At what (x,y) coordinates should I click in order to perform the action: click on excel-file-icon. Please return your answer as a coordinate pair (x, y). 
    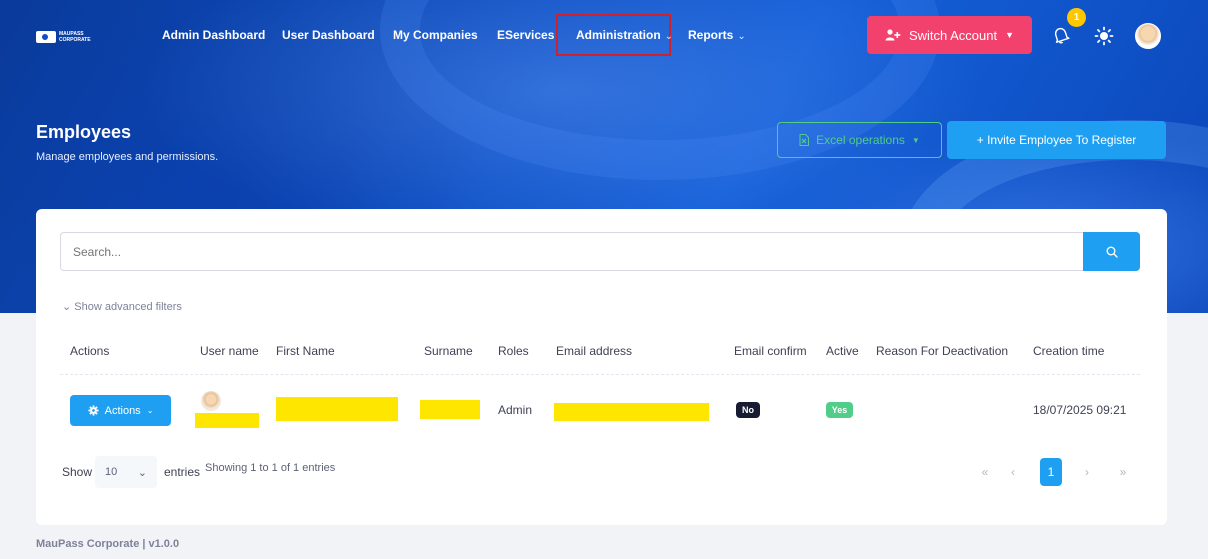
    Looking at the image, I should click on (804, 140).